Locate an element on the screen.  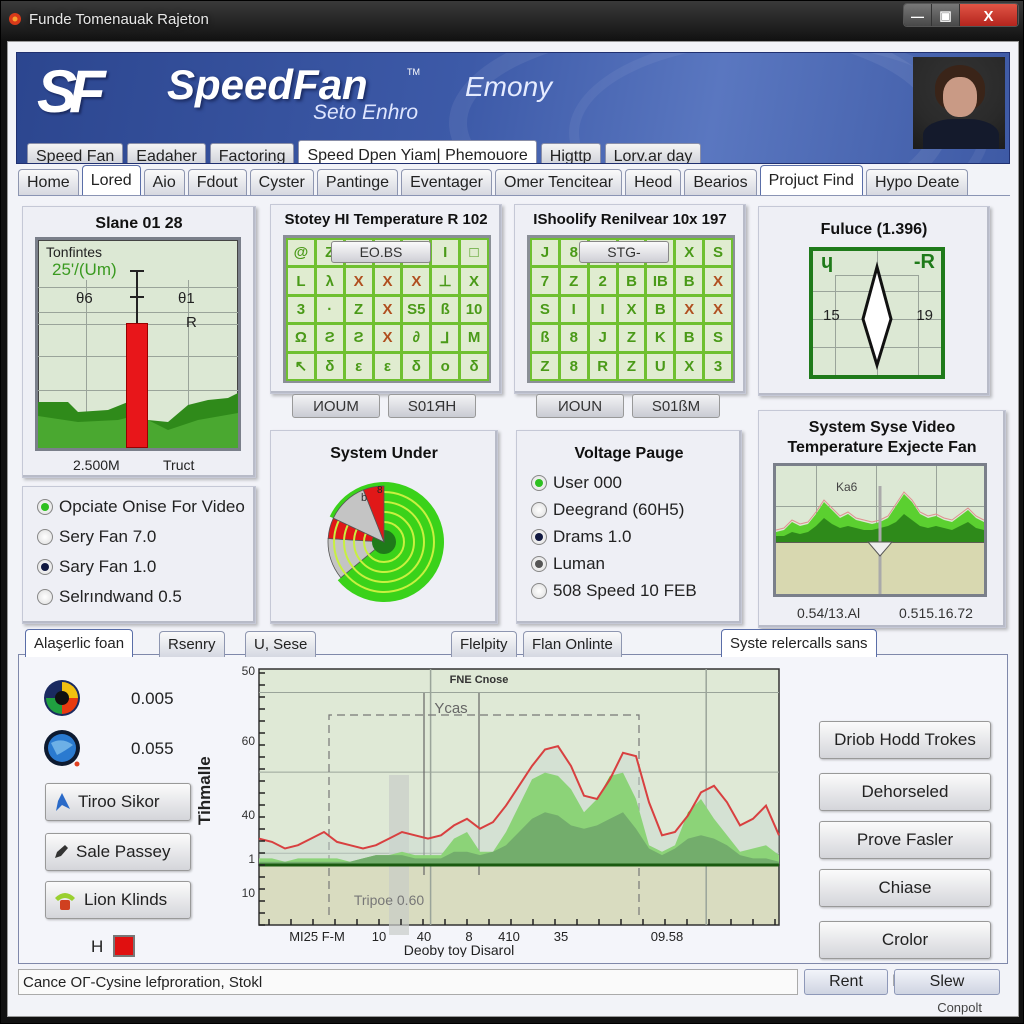
sale-passey-button: Sale Passey is located at coordinates (118, 852).